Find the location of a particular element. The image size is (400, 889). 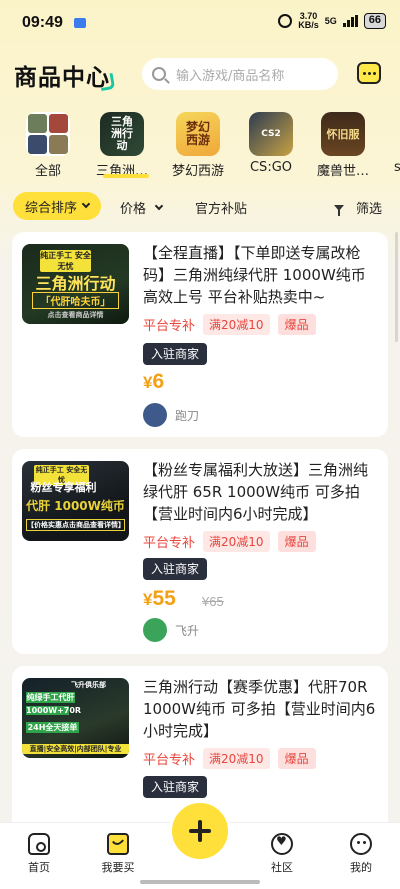

nav-mine: 我的 is located at coordinates (361, 854).